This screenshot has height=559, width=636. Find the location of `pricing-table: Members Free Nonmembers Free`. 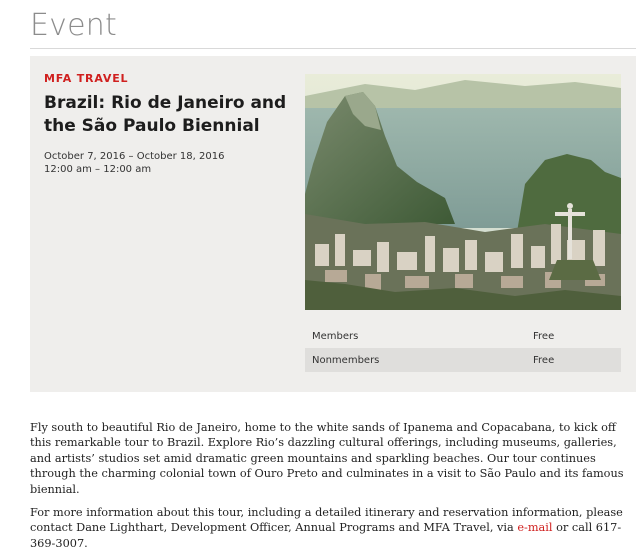

pricing-table: Members Free Nonmembers Free is located at coordinates (463, 348).